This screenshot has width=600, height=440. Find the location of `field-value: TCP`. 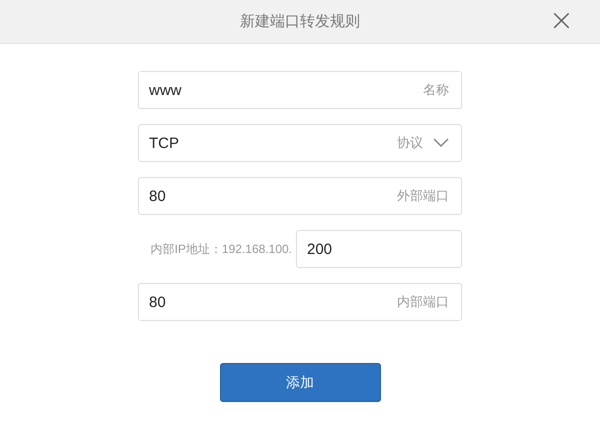

field-value: TCP is located at coordinates (164, 143).